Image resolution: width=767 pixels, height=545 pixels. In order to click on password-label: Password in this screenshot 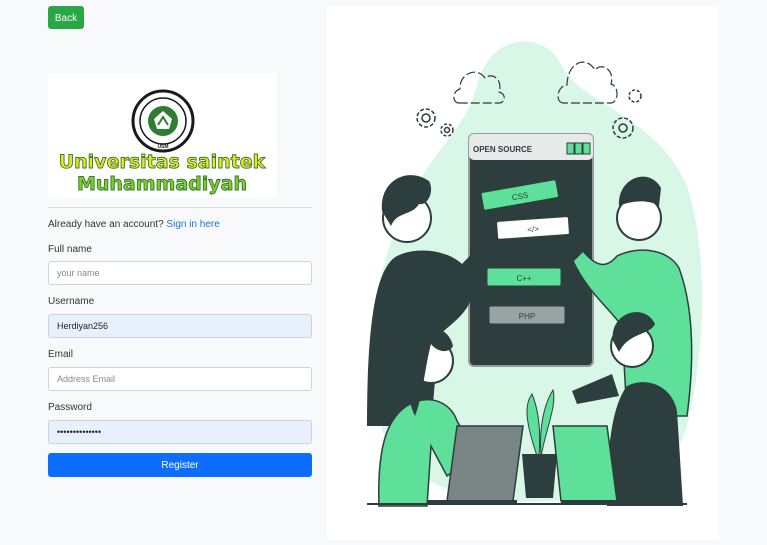, I will do `click(70, 407)`.